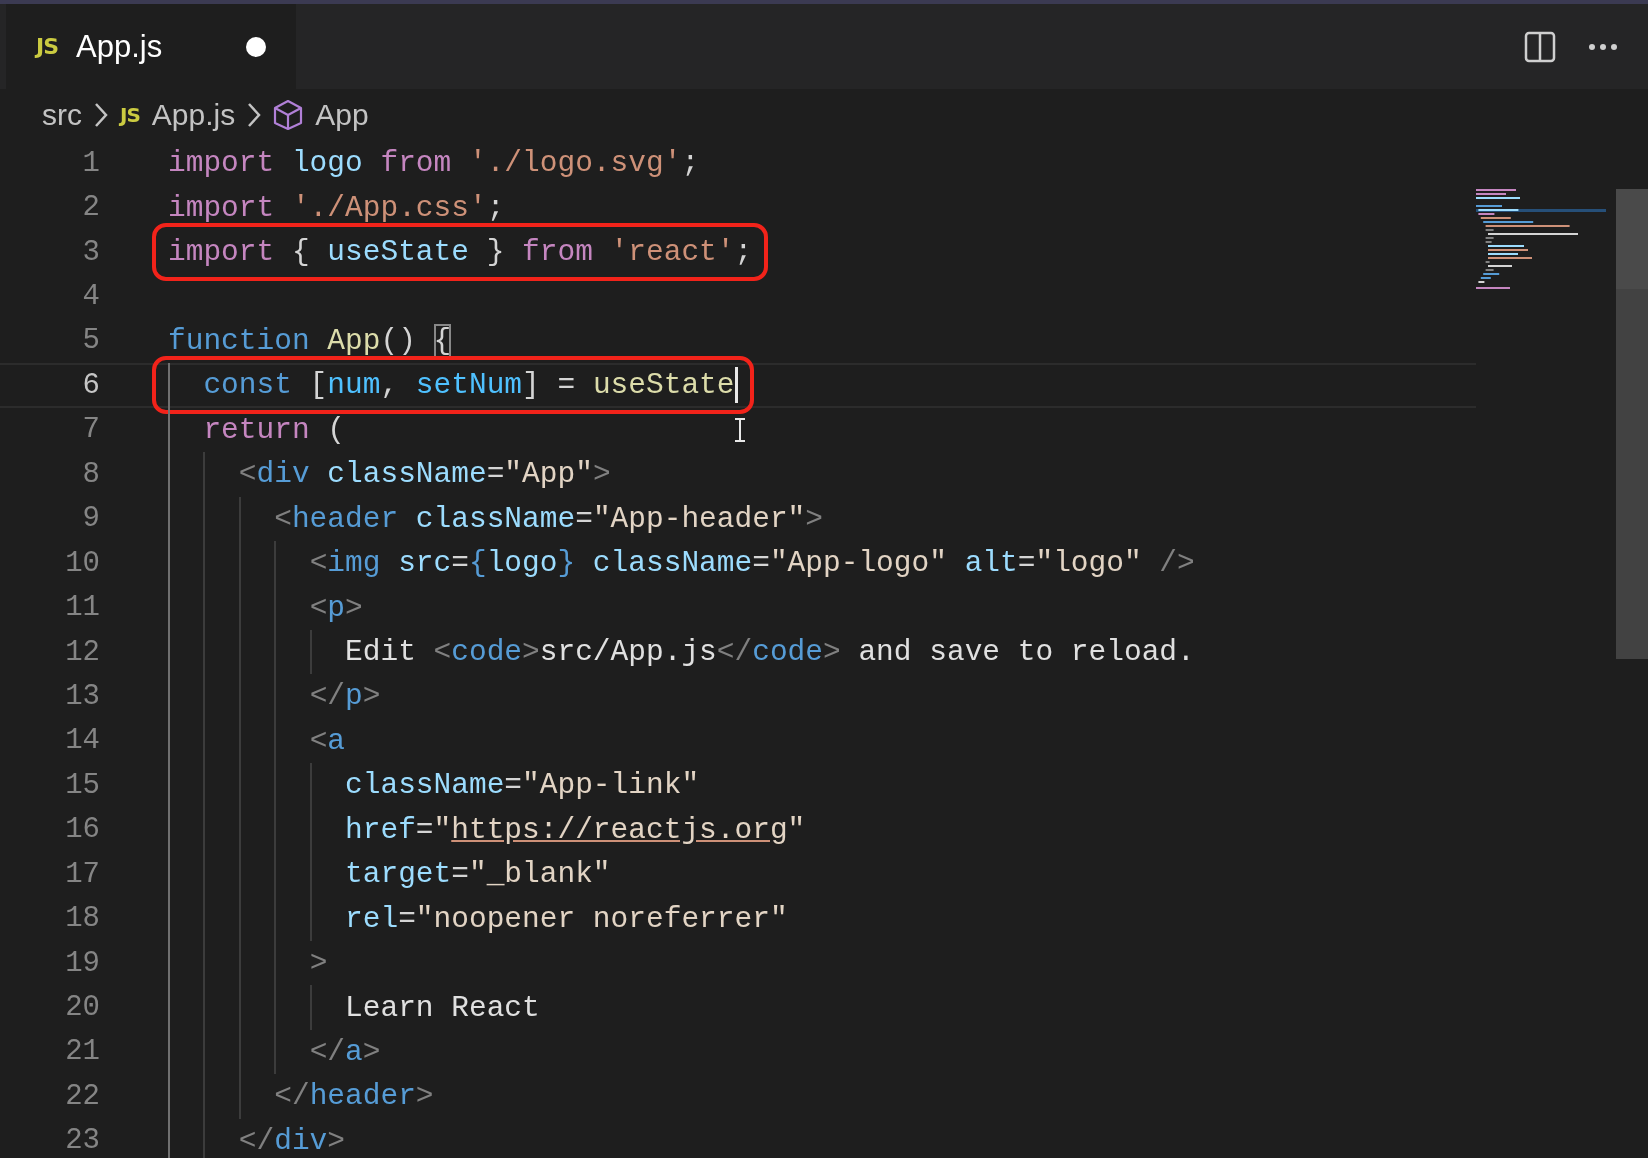  I want to click on file-tab: JS App.js, so click(151, 46).